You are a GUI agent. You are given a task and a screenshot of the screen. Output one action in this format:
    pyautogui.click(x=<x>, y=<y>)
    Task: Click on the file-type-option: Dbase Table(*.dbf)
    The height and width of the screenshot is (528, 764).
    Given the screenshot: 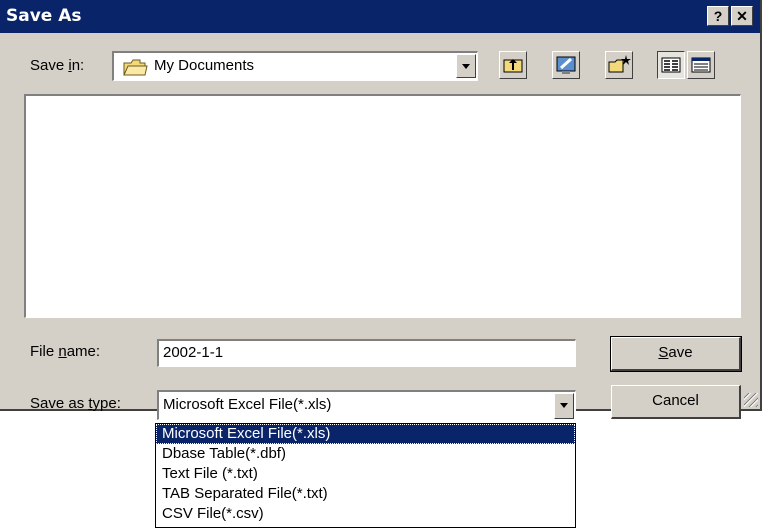 What is the action you would take?
    pyautogui.click(x=365, y=454)
    